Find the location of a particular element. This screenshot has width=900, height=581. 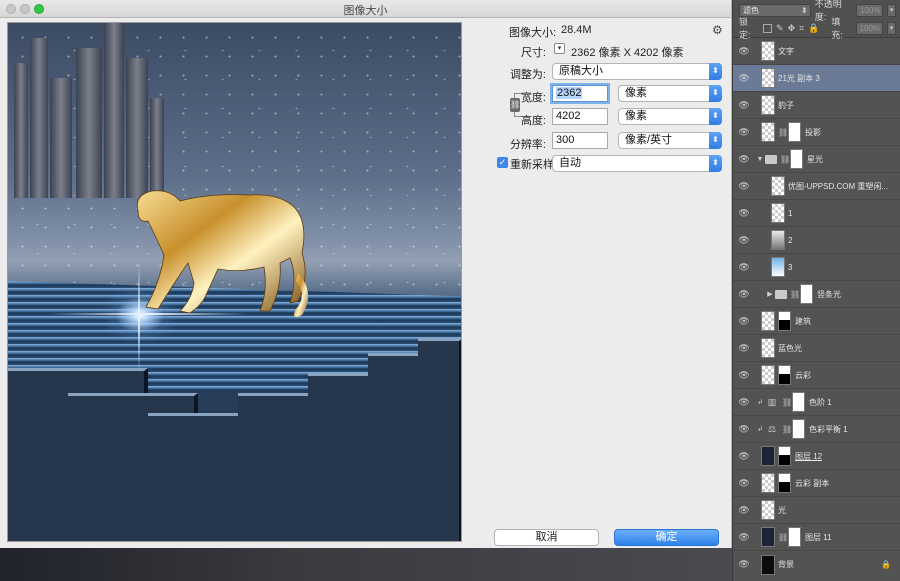

canvas-background-strip is located at coordinates (366, 564).